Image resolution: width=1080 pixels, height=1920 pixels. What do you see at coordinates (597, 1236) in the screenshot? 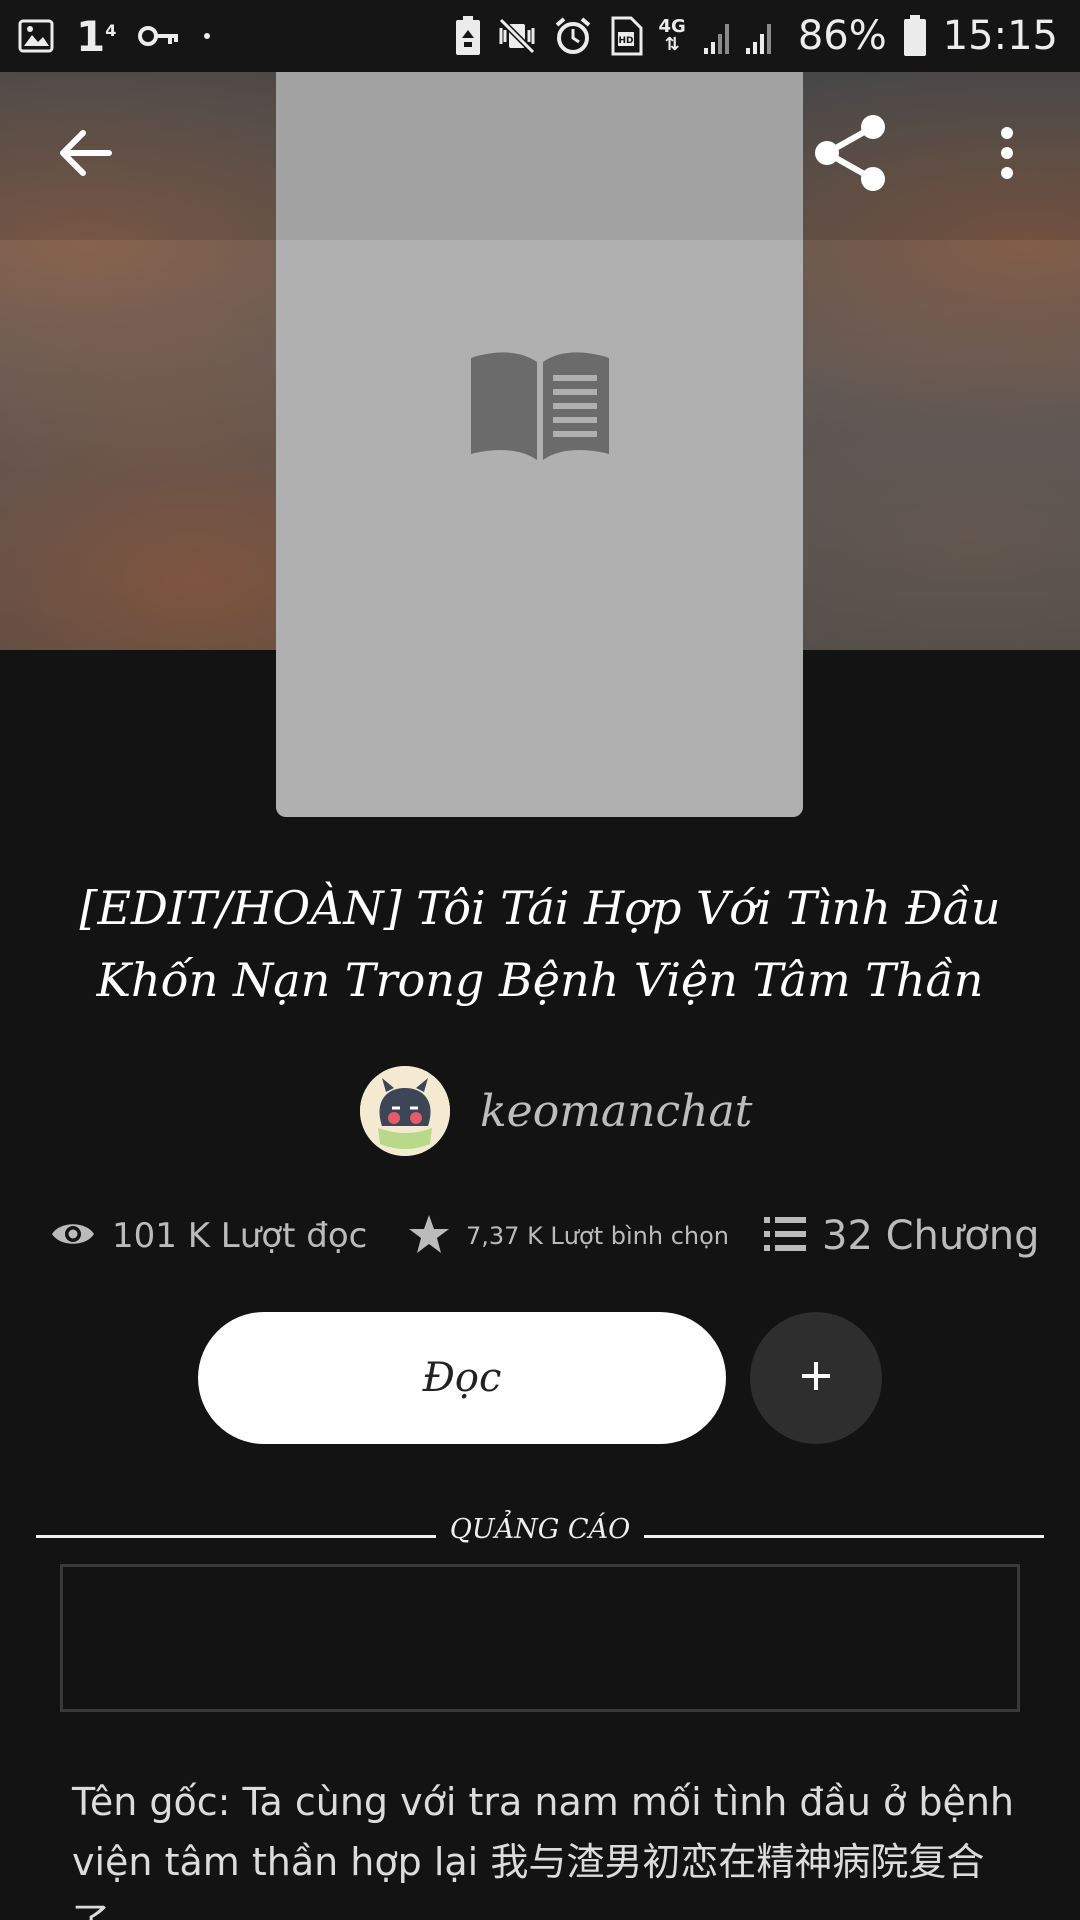
I see `votes-count: 7,37 K Lượt bình chọn` at bounding box center [597, 1236].